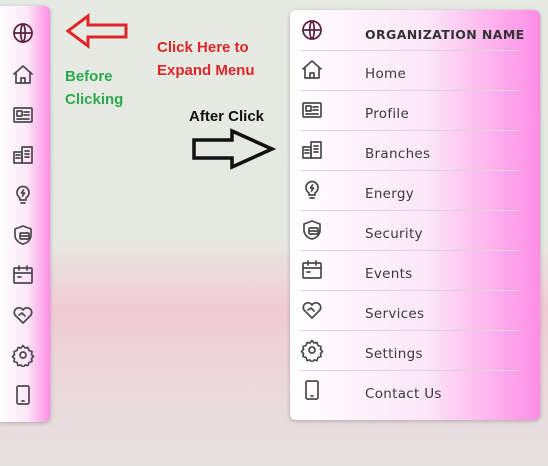 The height and width of the screenshot is (466, 548). I want to click on collapsed-sidebar, so click(25, 214).